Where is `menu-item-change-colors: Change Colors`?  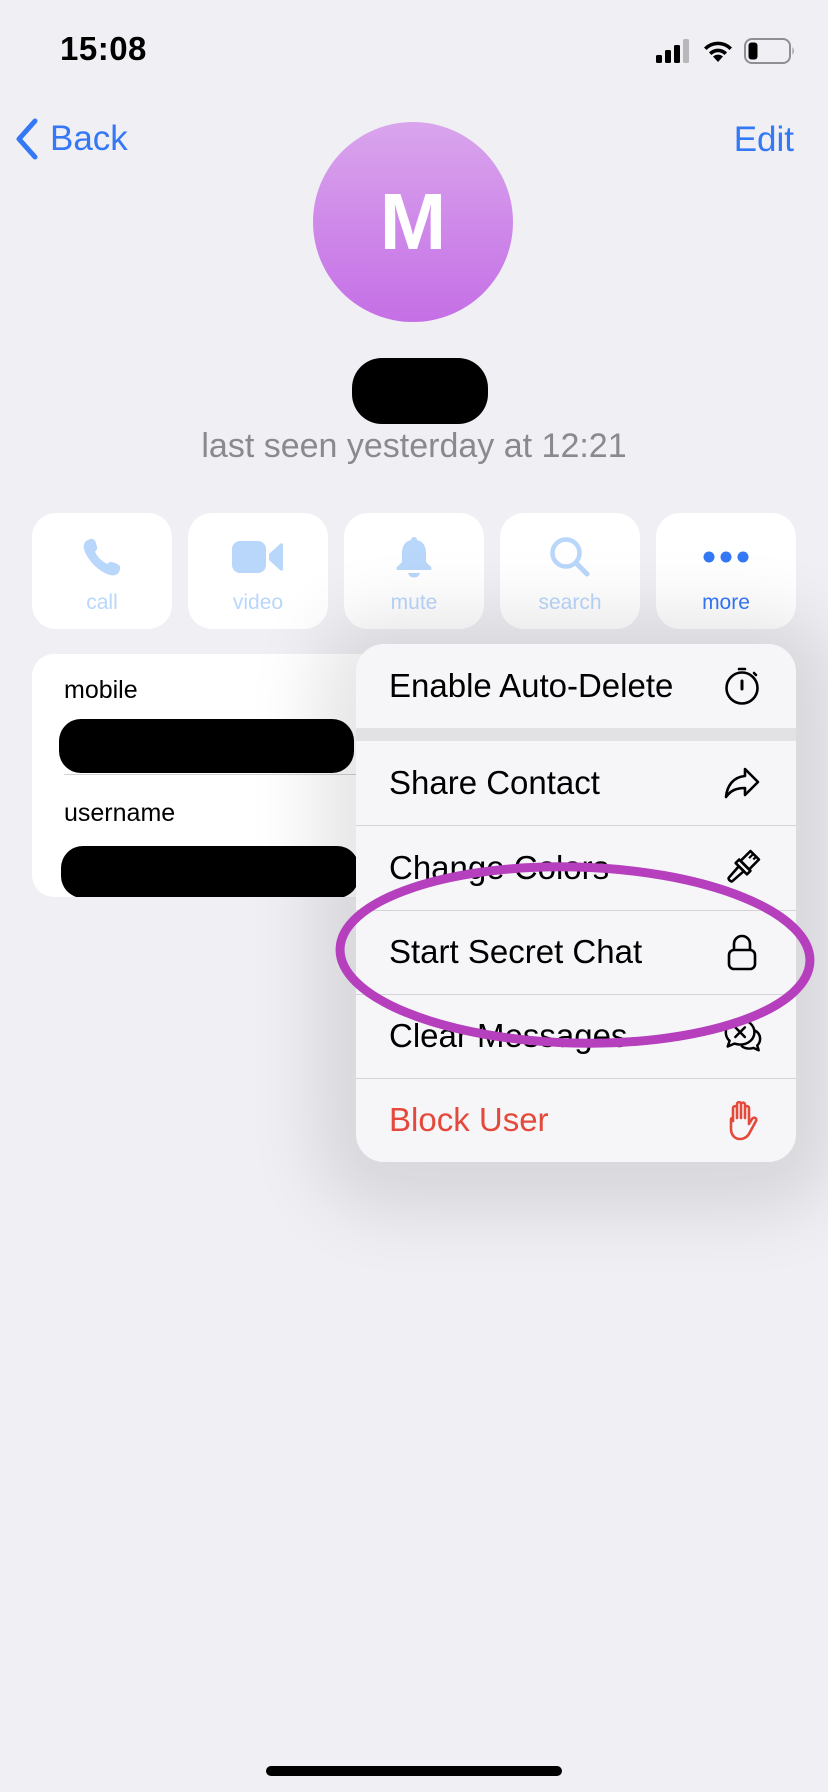 menu-item-change-colors: Change Colors is located at coordinates (576, 868).